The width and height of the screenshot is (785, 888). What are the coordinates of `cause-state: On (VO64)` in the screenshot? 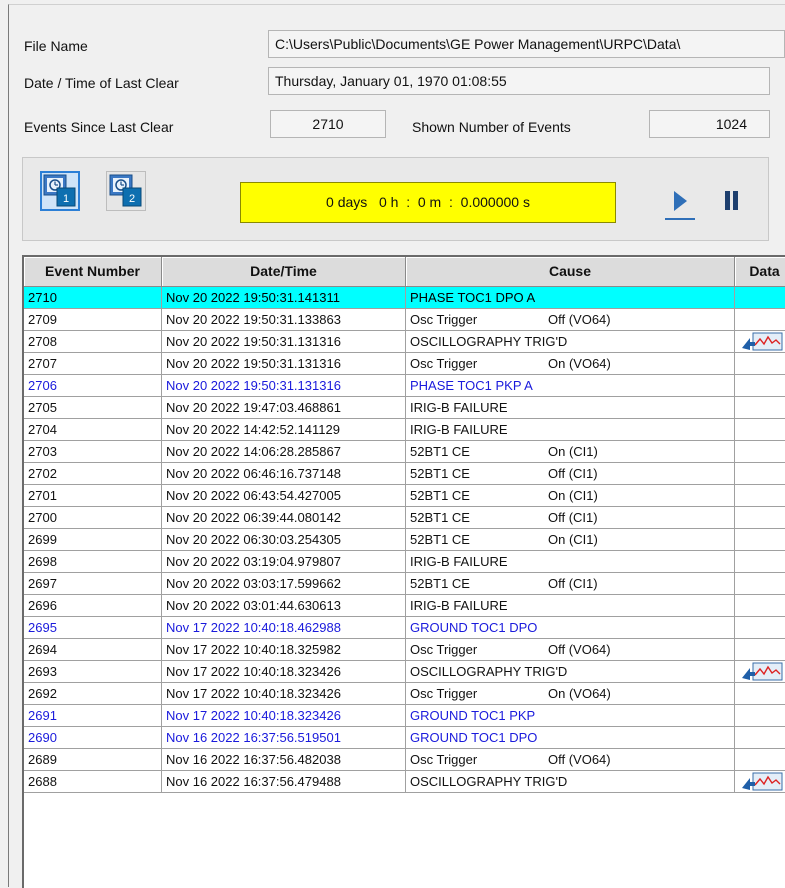 It's located at (579, 363).